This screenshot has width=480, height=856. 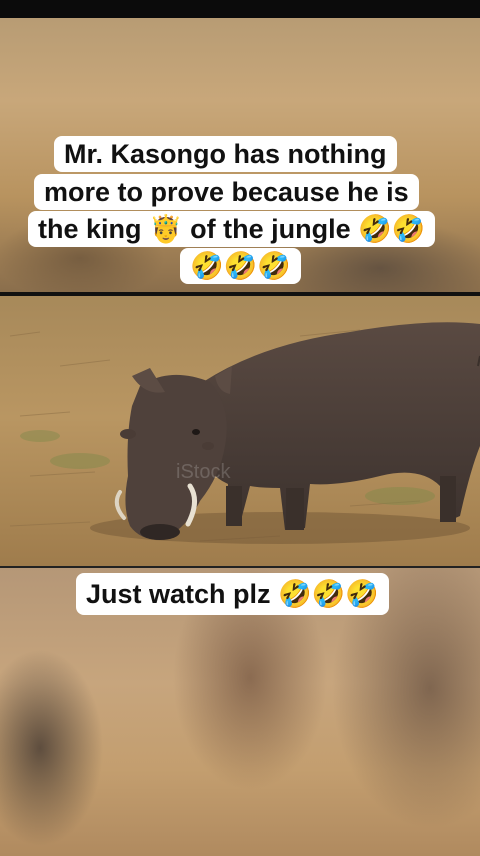 I want to click on caption-top-line-3: the king 🤴 of the jungle 🤣🤣, so click(x=232, y=229).